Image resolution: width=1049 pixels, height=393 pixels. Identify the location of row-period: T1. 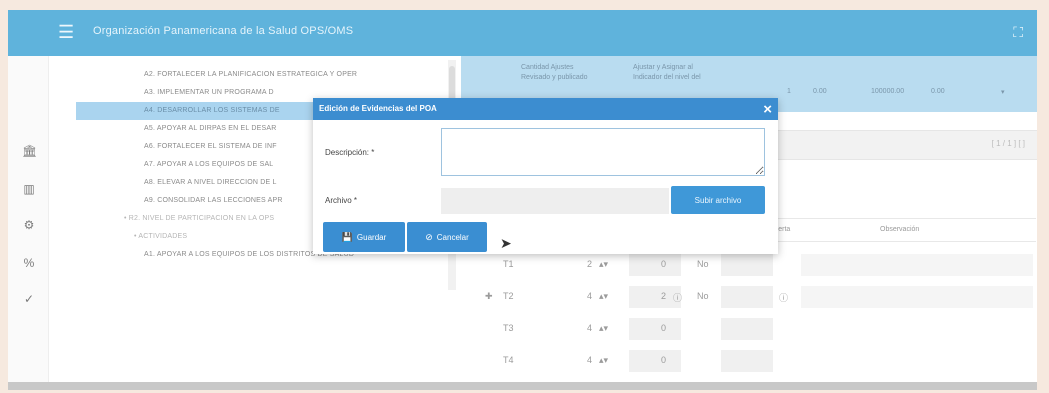
(508, 264).